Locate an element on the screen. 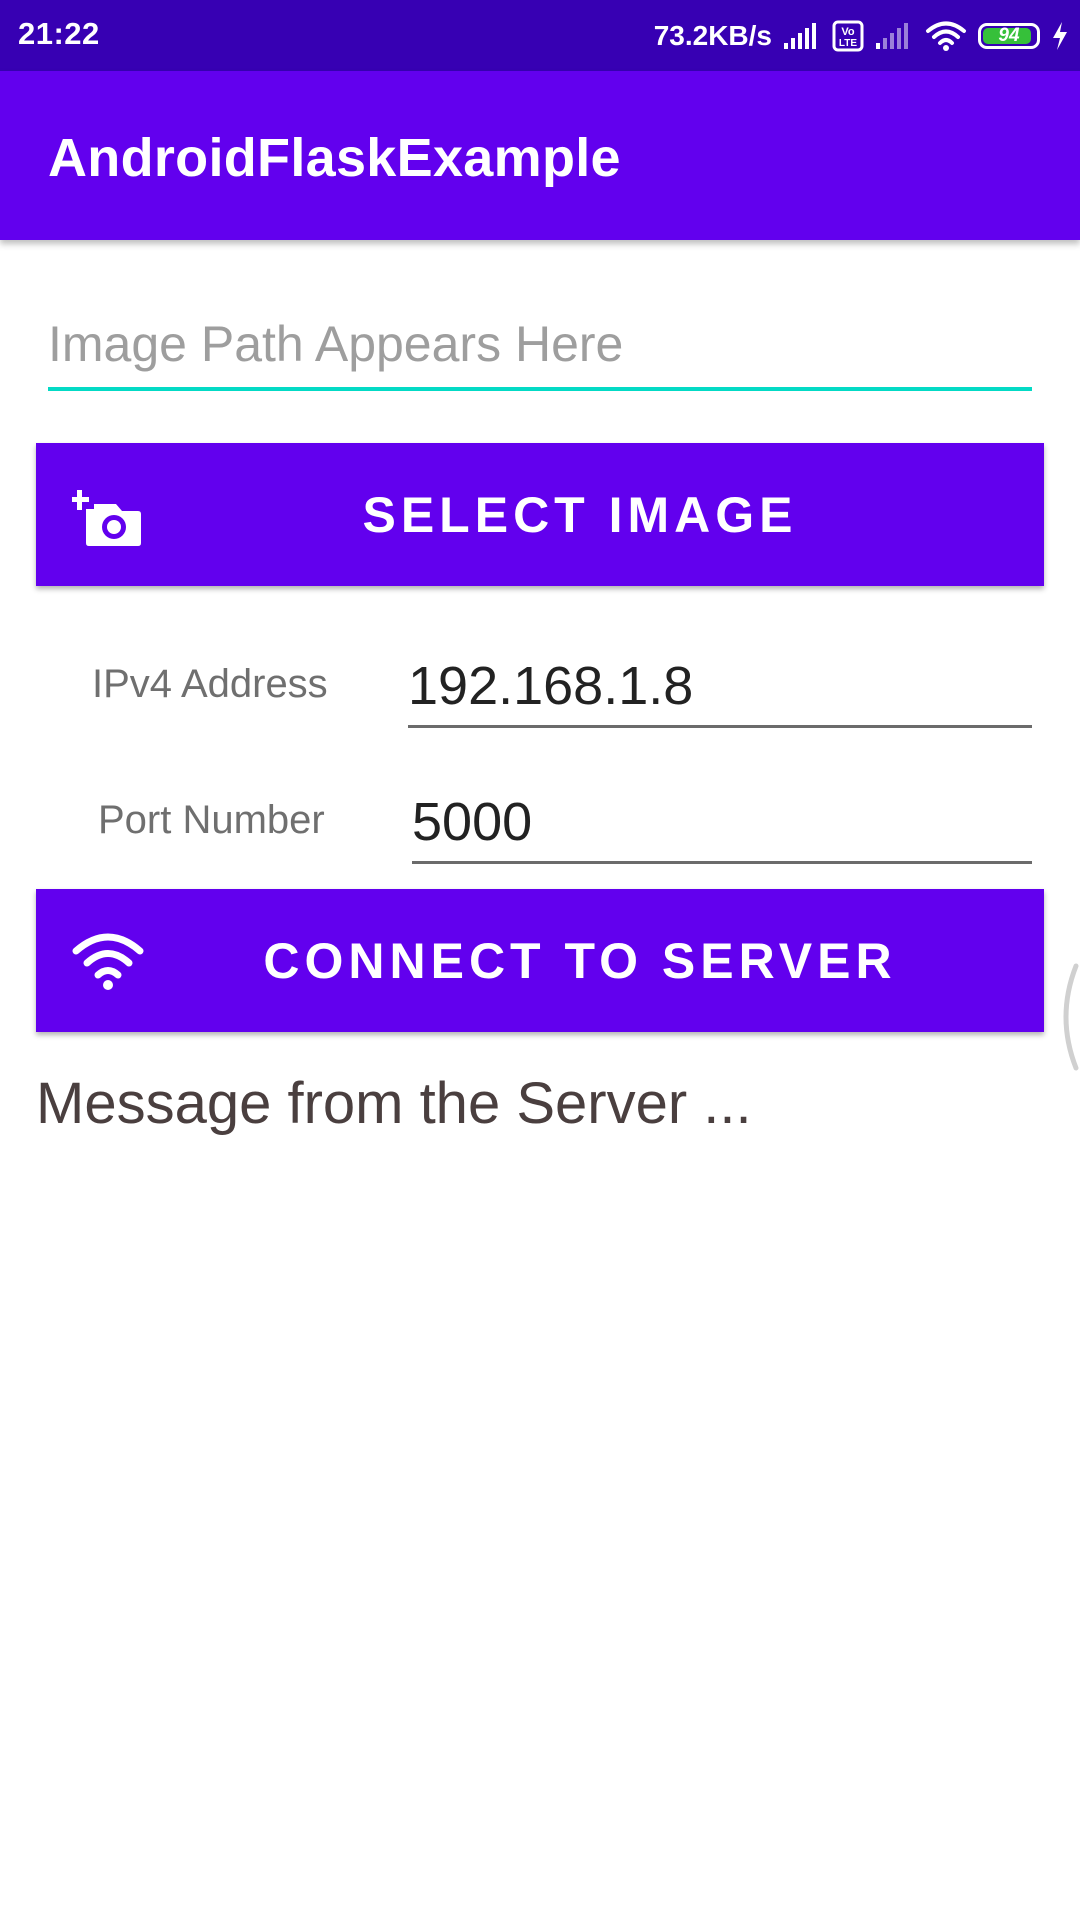 Image resolution: width=1080 pixels, height=1920 pixels. image-path-field is located at coordinates (540, 348).